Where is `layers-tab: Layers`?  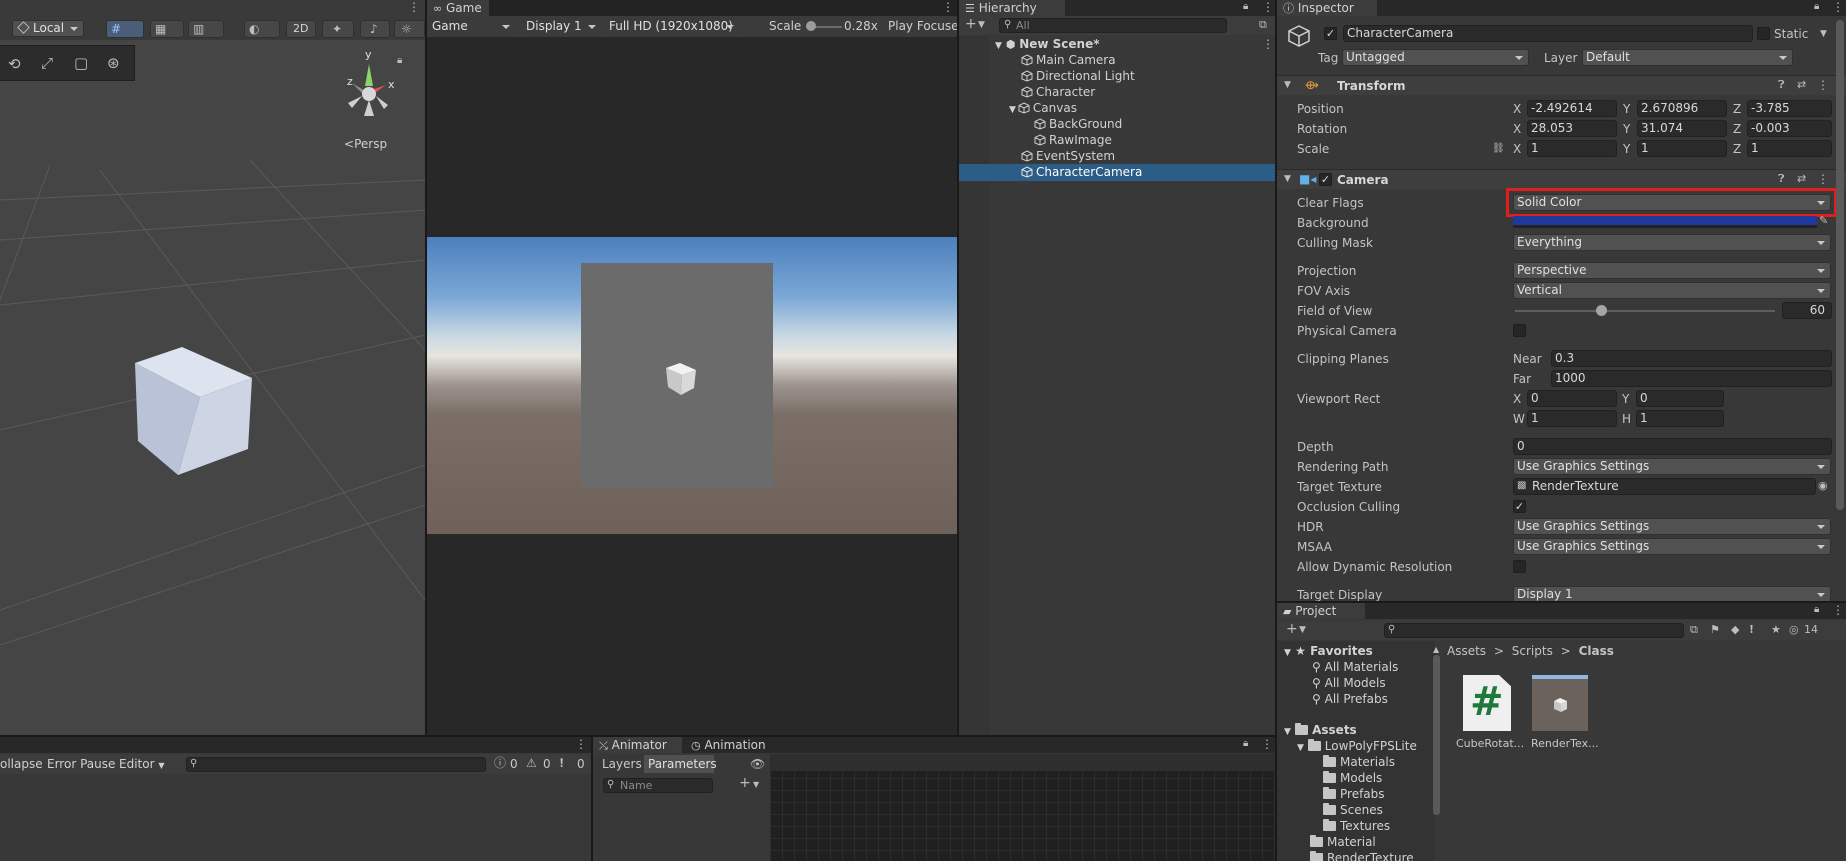 layers-tab: Layers is located at coordinates (622, 764).